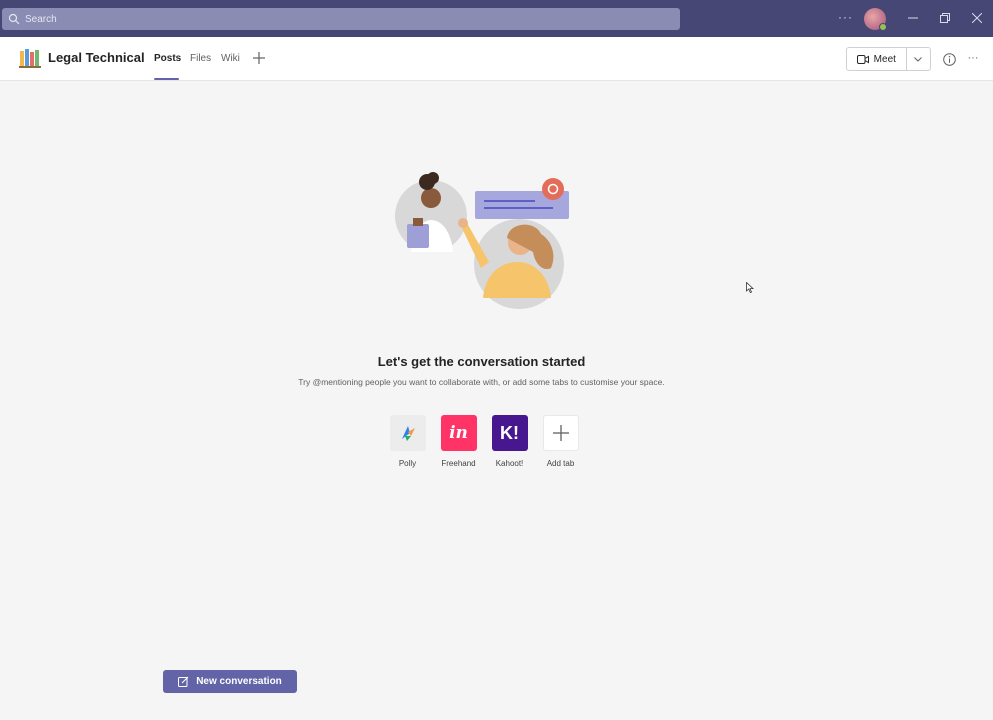 Image resolution: width=993 pixels, height=720 pixels. Describe the element at coordinates (750, 287) in the screenshot. I see `mouse-cursor-icon` at that location.